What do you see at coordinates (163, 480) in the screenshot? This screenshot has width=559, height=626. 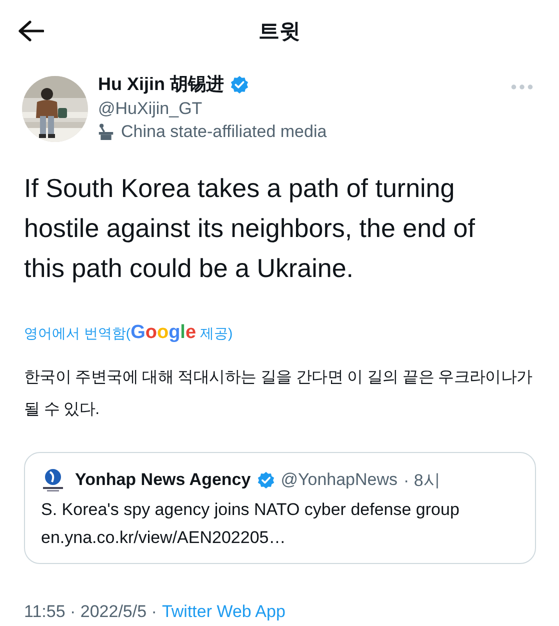 I see `quoted-author-name: Yonhap News Agency` at bounding box center [163, 480].